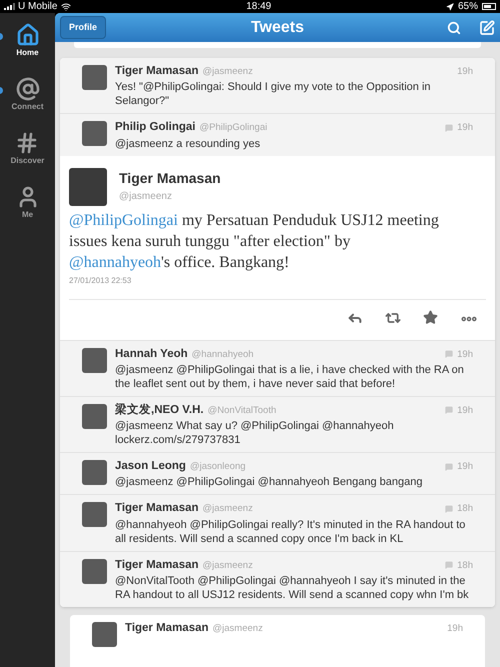  Describe the element at coordinates (292, 588) in the screenshot. I see `tweet-text: @NonVitalTooth @PhilipGolingai @hannahyeoh I say it's minuted in the RA handout to all USJ12 residents. Will send a scanned copy whn I'm bk` at that location.